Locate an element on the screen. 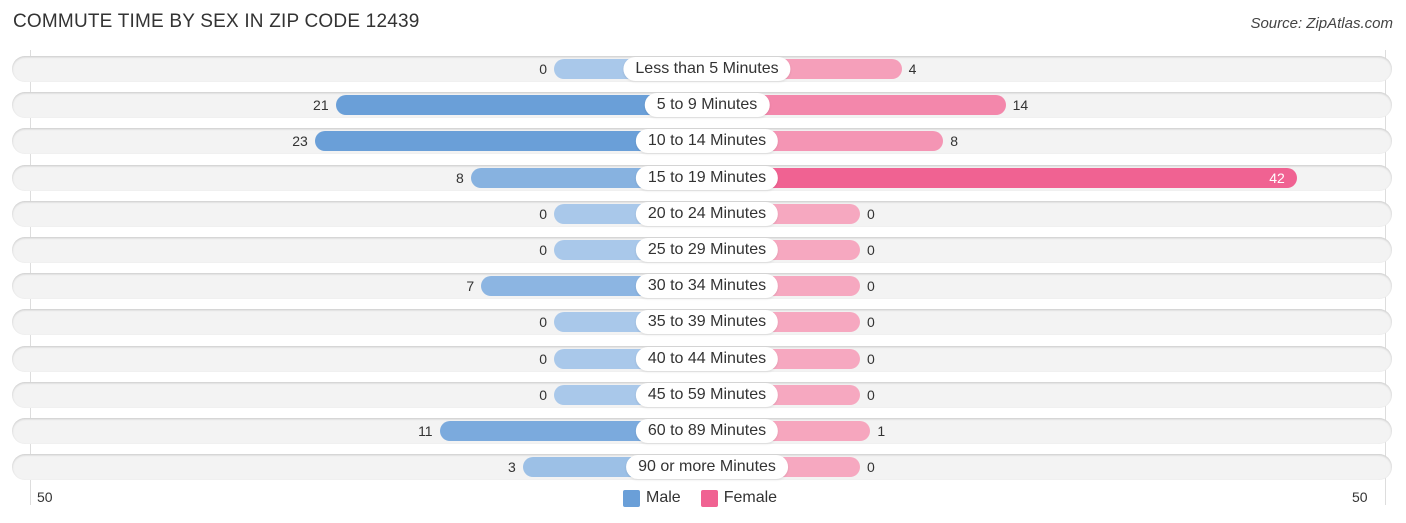 The width and height of the screenshot is (1406, 523). chart-title: COMMUTE TIME BY SEX IN ZIP CODE 12439 is located at coordinates (216, 21).